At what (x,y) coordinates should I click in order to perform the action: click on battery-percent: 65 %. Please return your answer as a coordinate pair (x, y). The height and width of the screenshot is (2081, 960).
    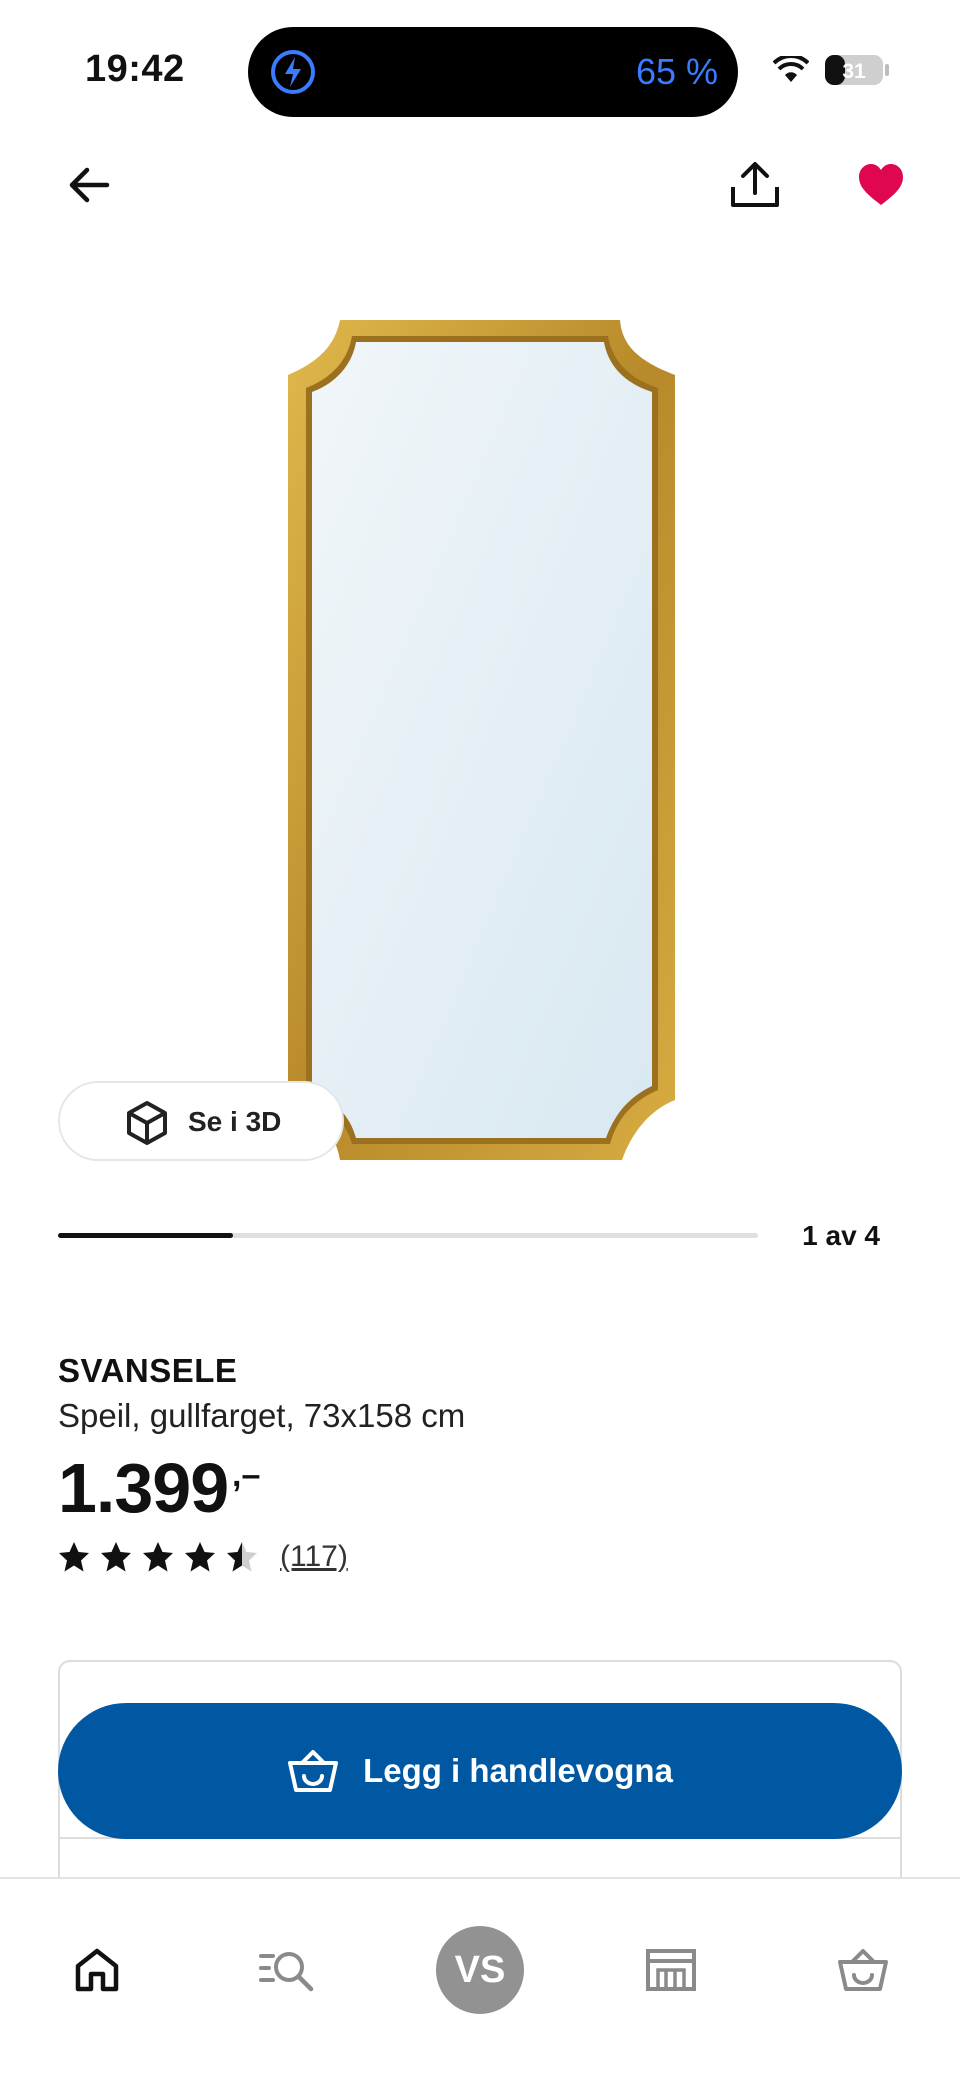
    Looking at the image, I should click on (676, 71).